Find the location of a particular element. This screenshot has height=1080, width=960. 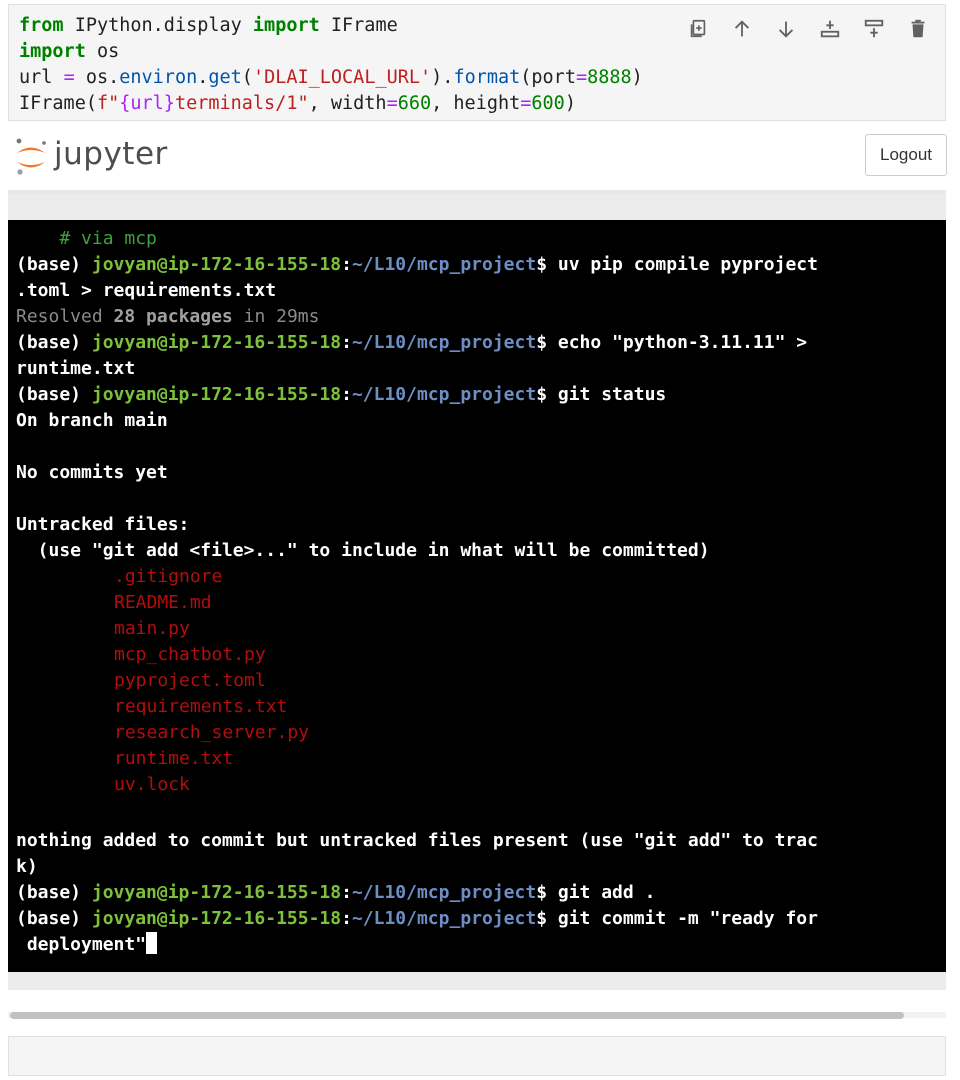

interpolation: {url} is located at coordinates (147, 103).